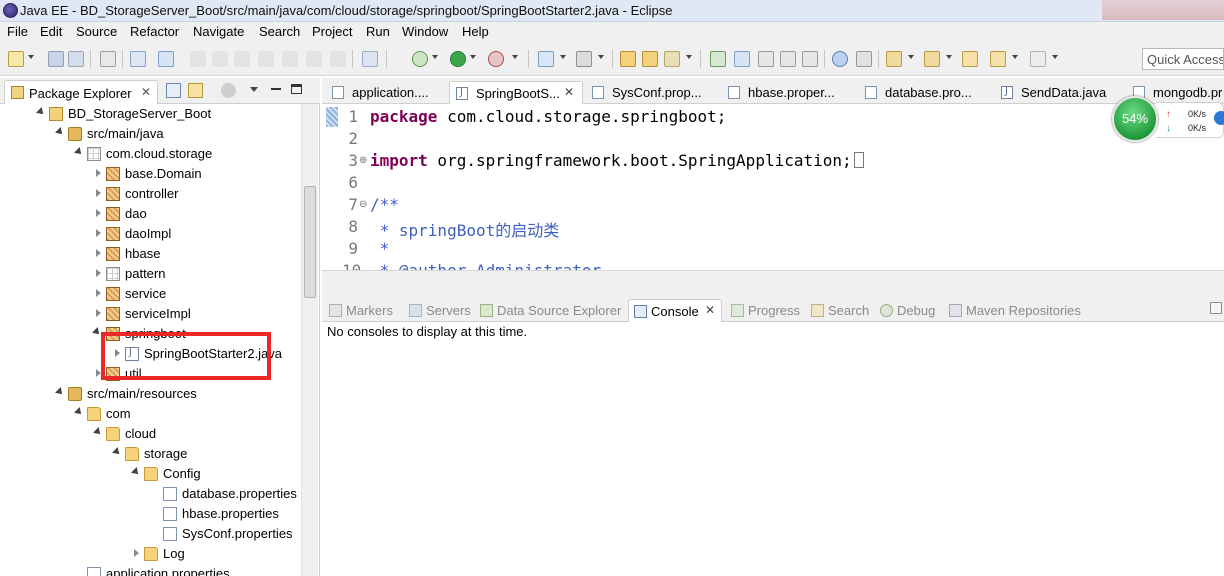 The image size is (1224, 576). I want to click on menu-window: Window, so click(425, 31).